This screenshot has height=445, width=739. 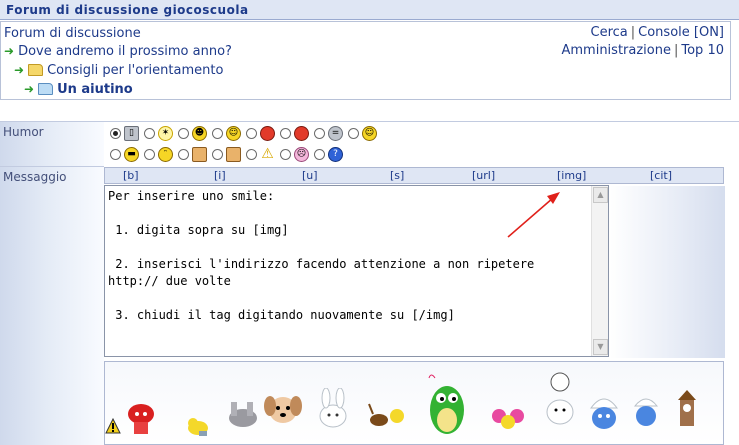 I want to click on strike-tag-button: [s], so click(x=397, y=175).